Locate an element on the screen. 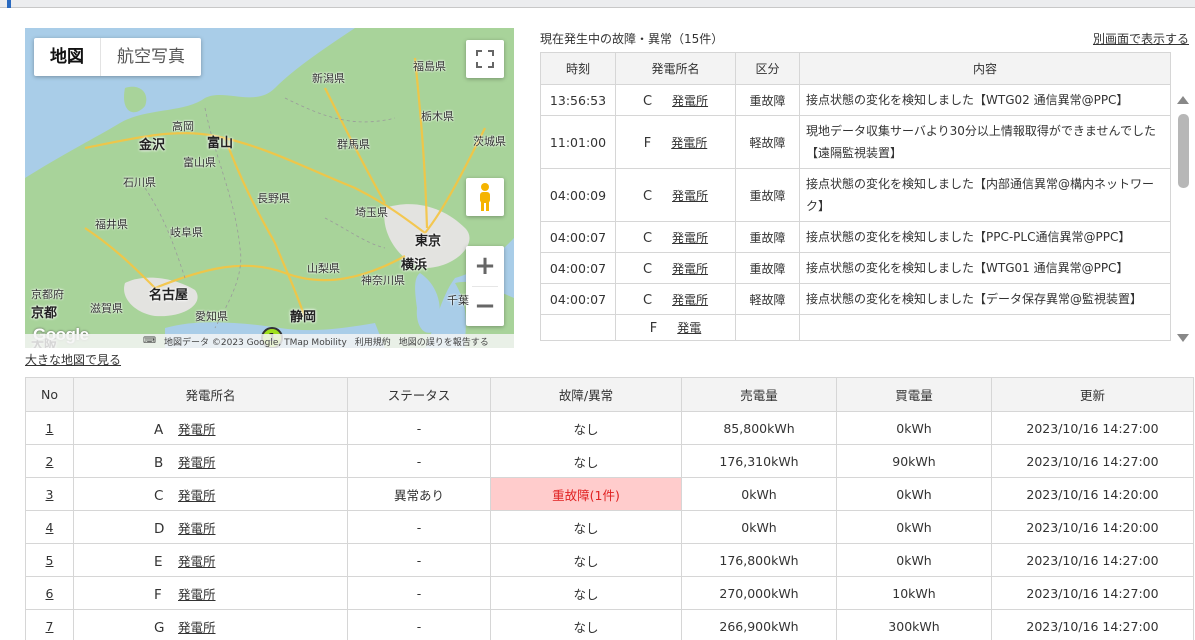 The height and width of the screenshot is (640, 1195). plant-no-link: 3 is located at coordinates (50, 494).